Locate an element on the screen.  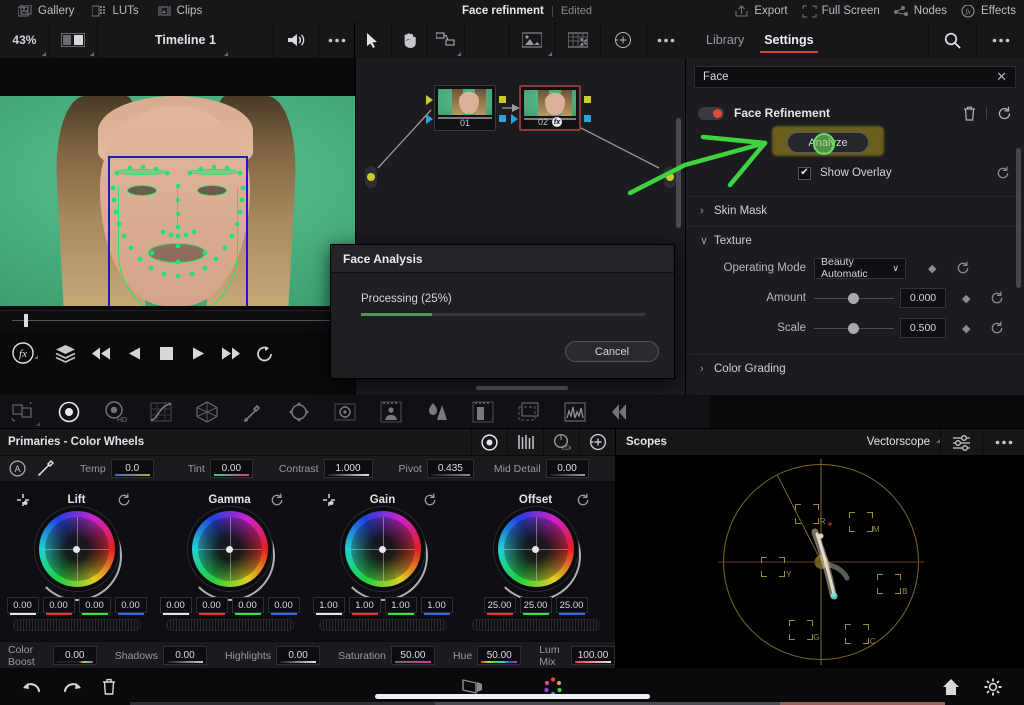
gamma-value-1: 0.00 is located at coordinates (211, 606).